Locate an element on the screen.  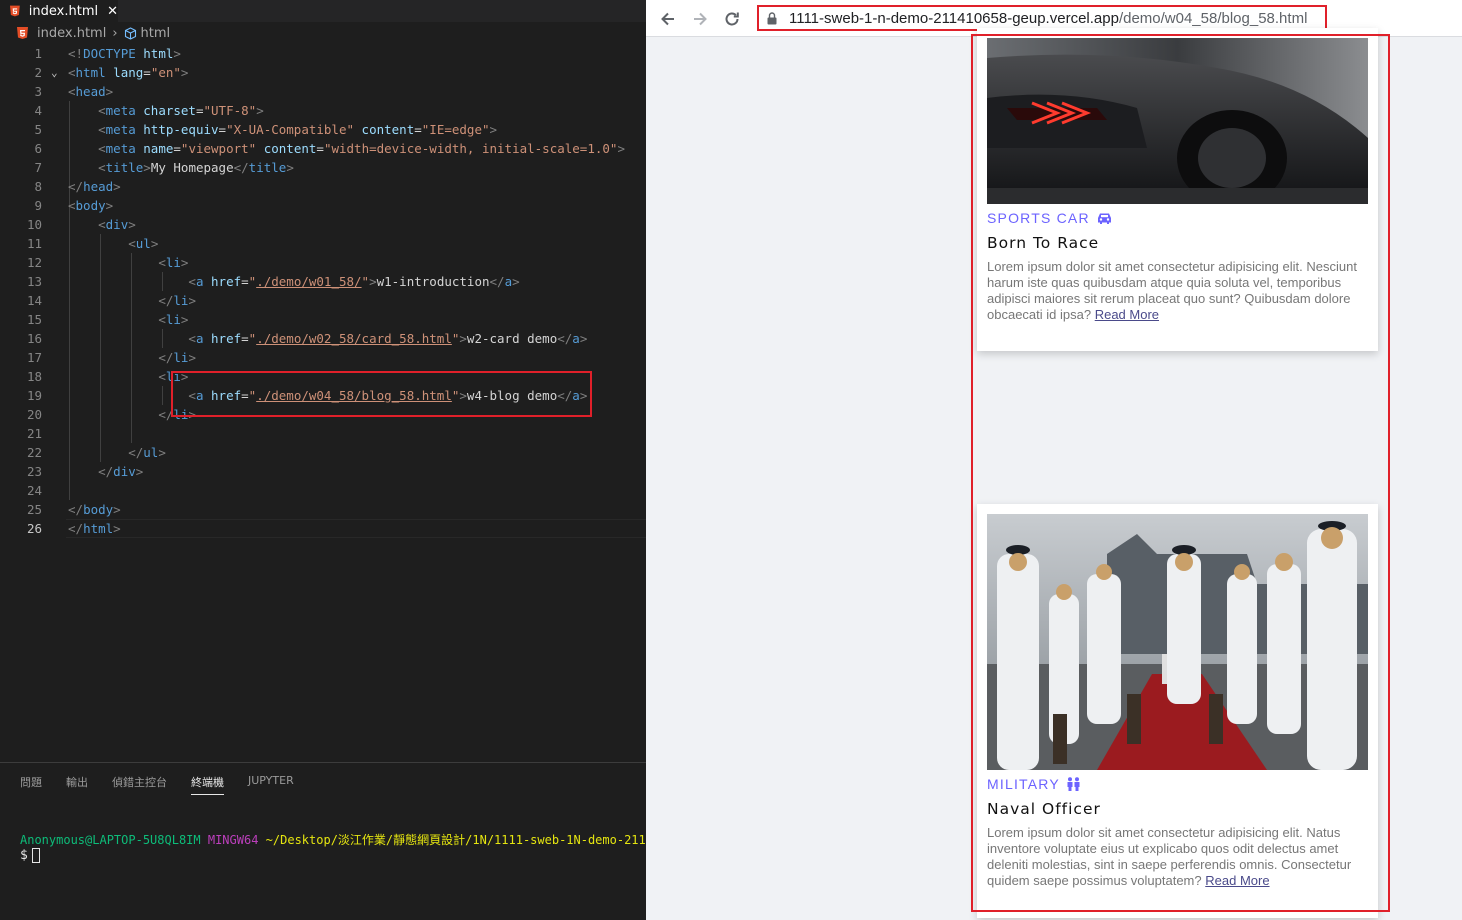
line-number: 7 is located at coordinates (38, 167).